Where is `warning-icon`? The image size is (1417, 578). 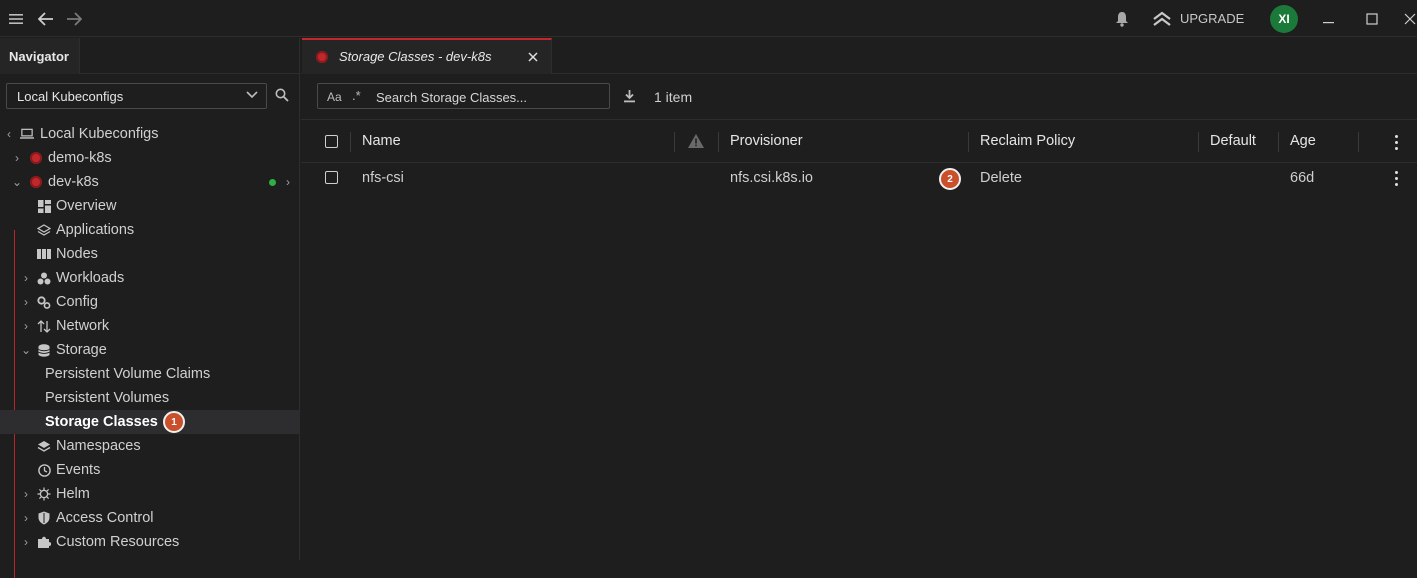
warning-icon is located at coordinates (696, 142).